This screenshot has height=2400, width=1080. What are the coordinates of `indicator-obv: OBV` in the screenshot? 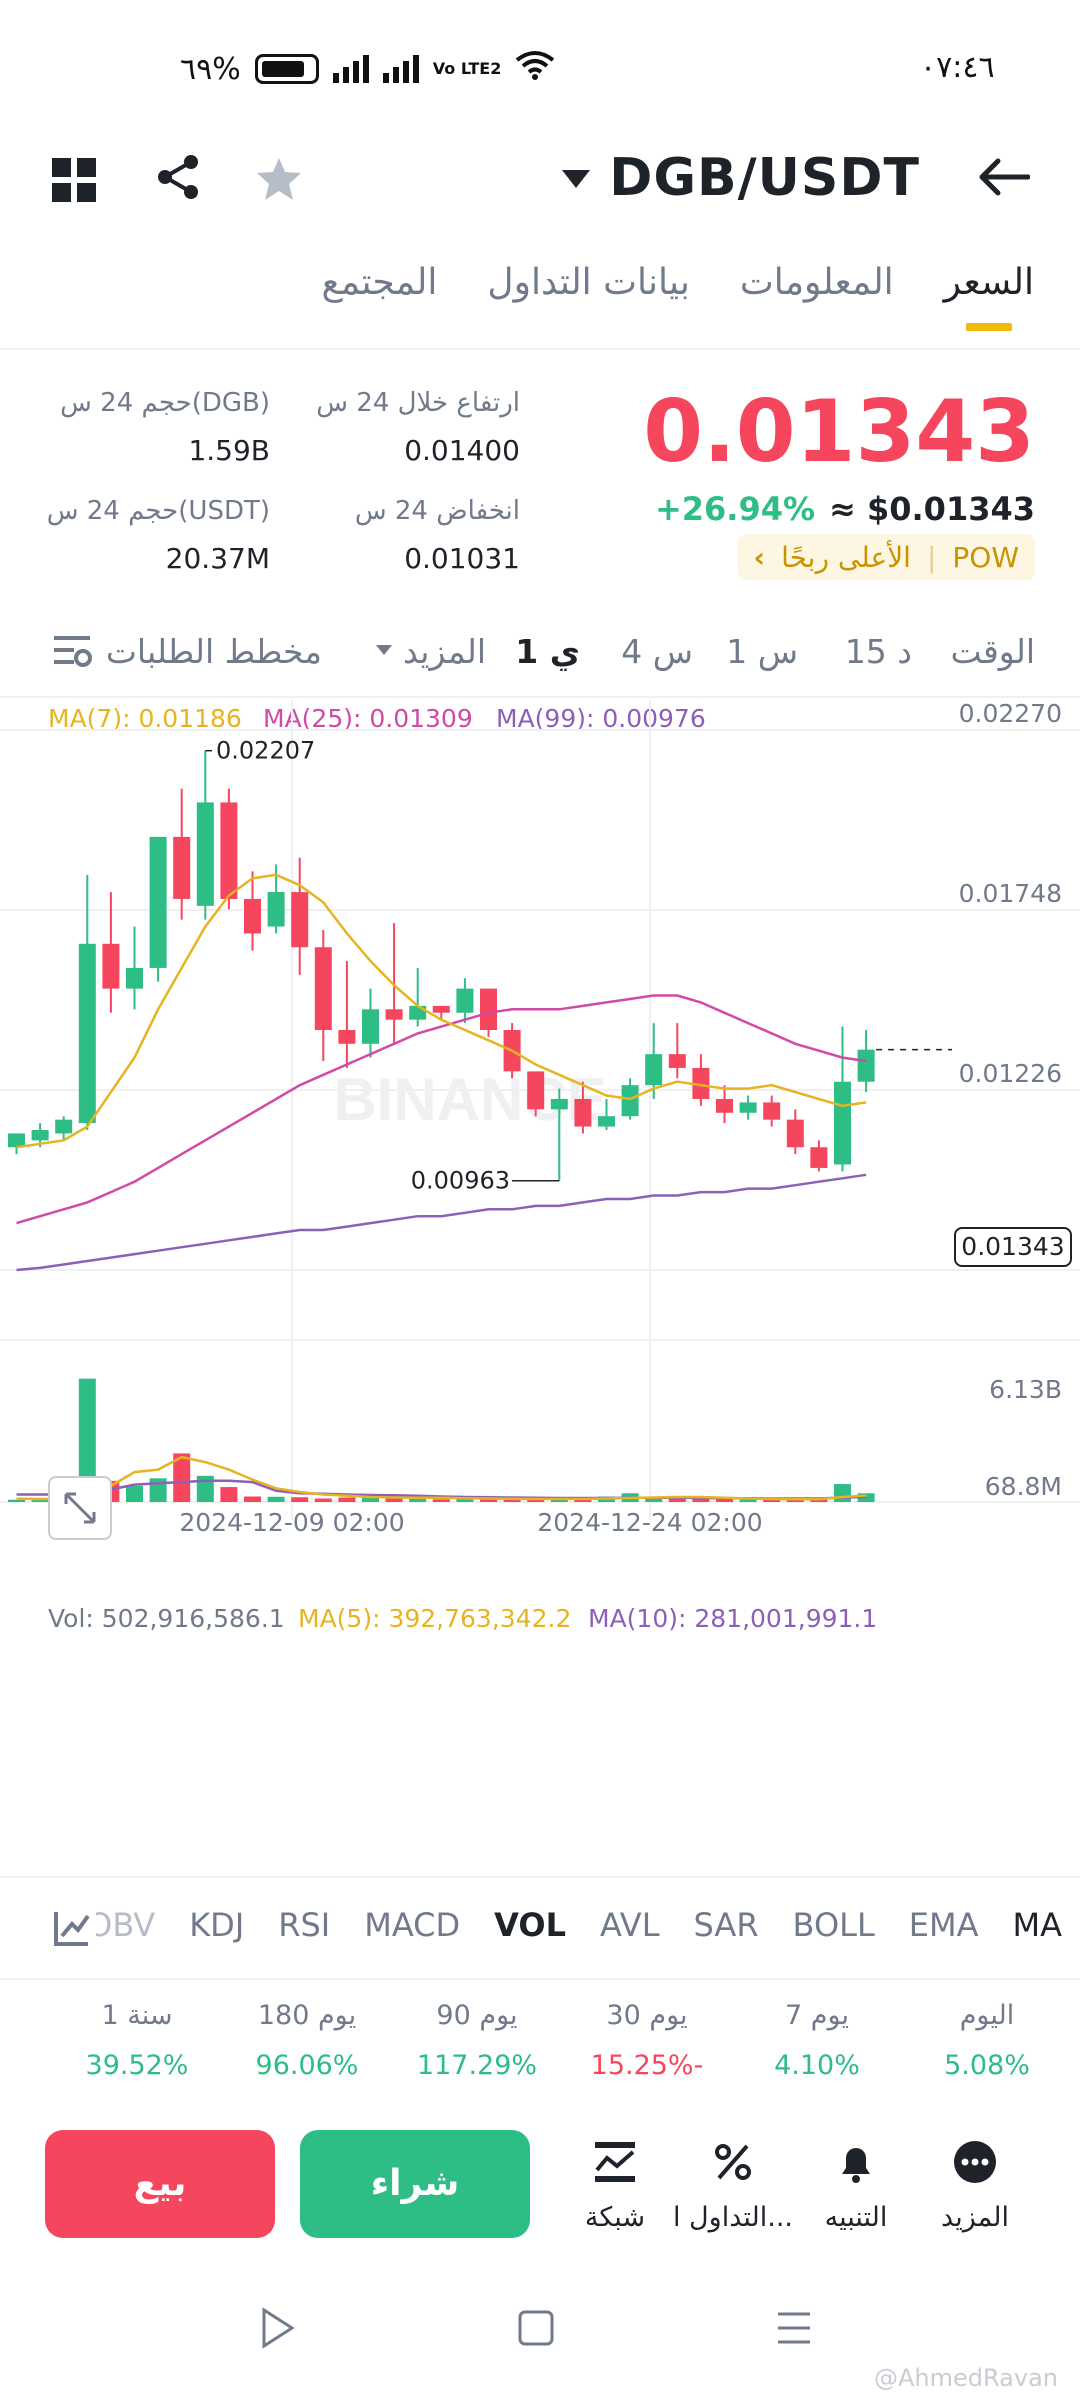 It's located at (121, 1925).